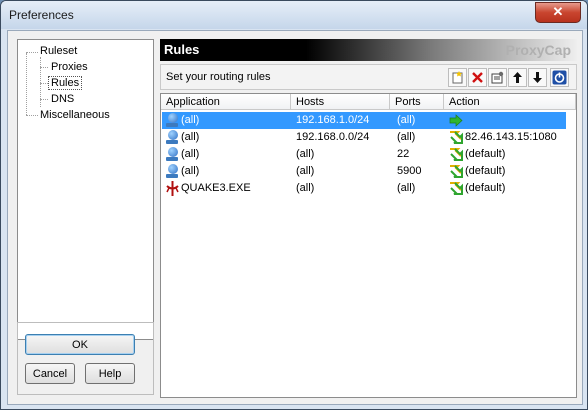 This screenshot has width=588, height=410. What do you see at coordinates (511, 137) in the screenshot?
I see `action-text: 82.46.143.15:1080` at bounding box center [511, 137].